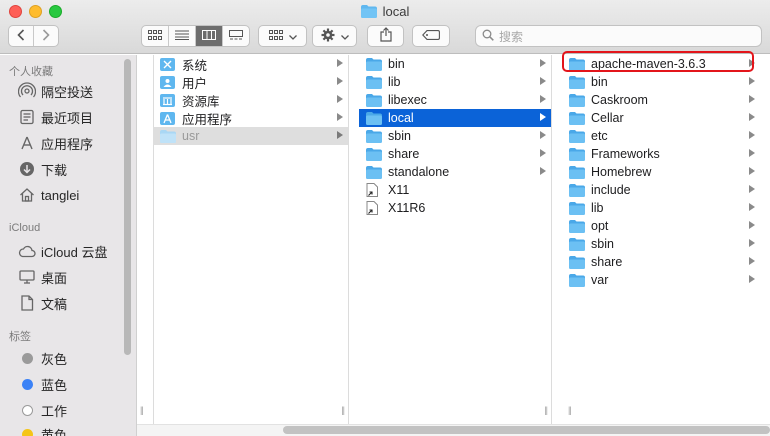 Image resolution: width=770 pixels, height=436 pixels. What do you see at coordinates (611, 190) in the screenshot?
I see `list-item-label: include` at bounding box center [611, 190].